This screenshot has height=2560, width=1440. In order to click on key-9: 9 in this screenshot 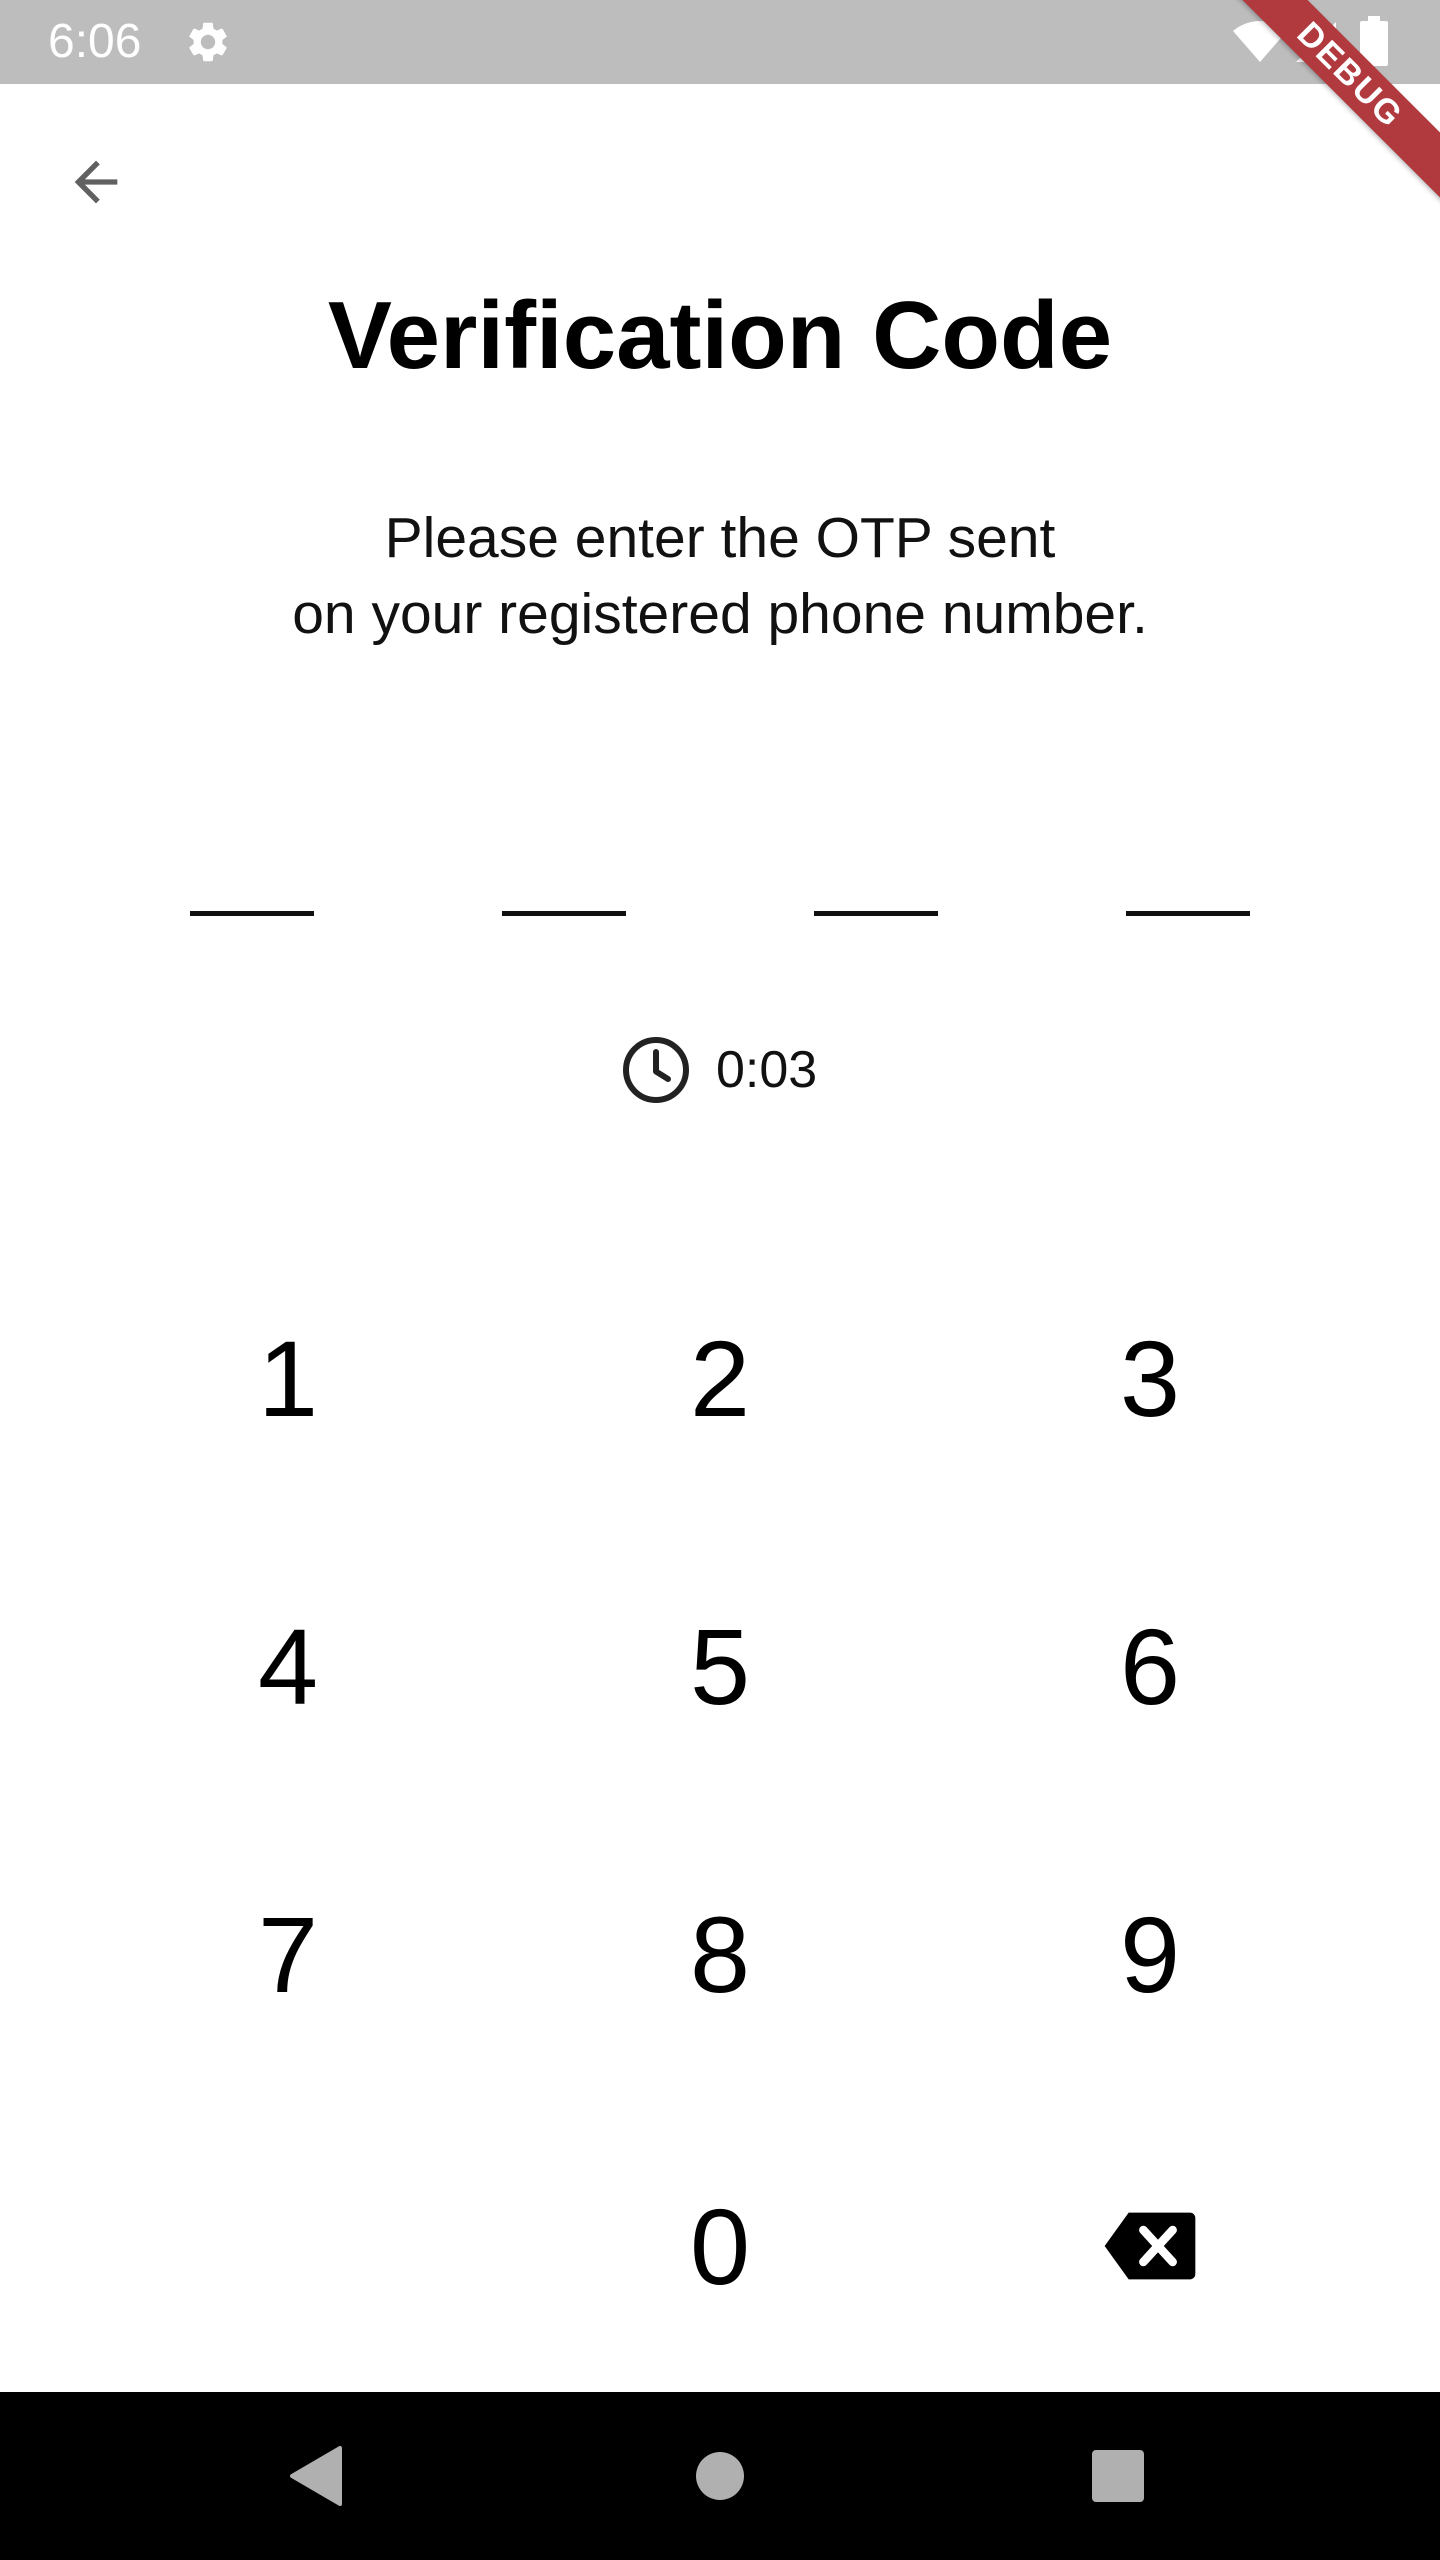, I will do `click(1150, 1954)`.